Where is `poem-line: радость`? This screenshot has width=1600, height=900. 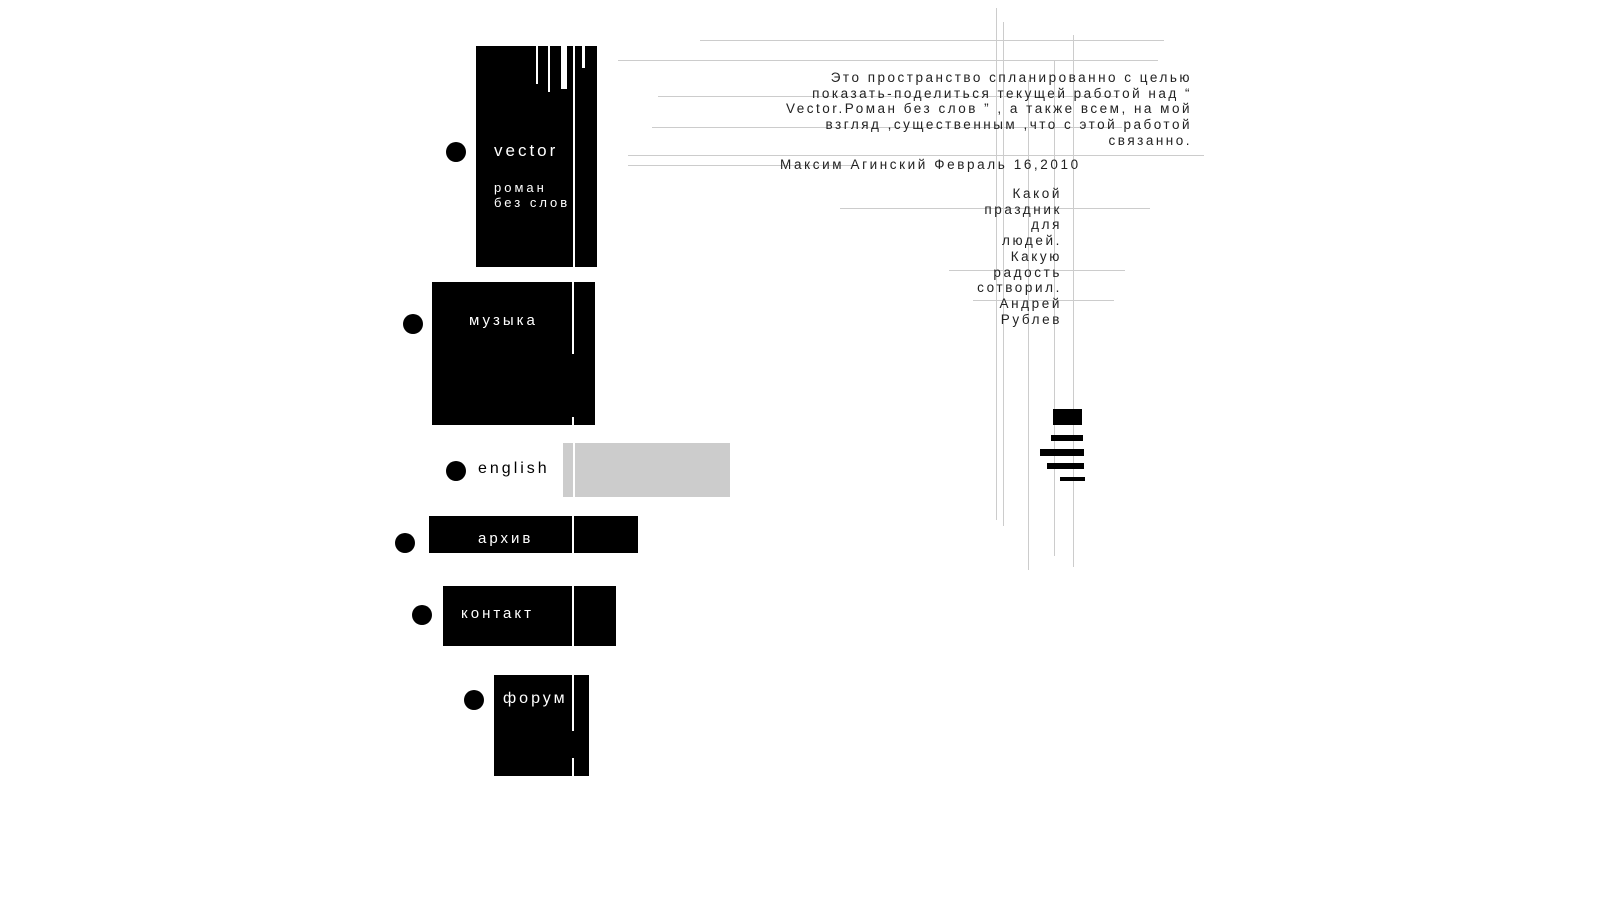
poem-line: радость is located at coordinates (1027, 272).